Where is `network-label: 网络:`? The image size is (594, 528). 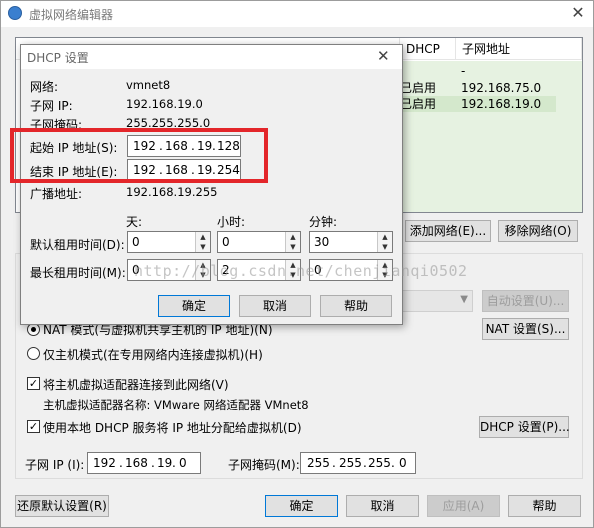
network-label: 网络: is located at coordinates (44, 87).